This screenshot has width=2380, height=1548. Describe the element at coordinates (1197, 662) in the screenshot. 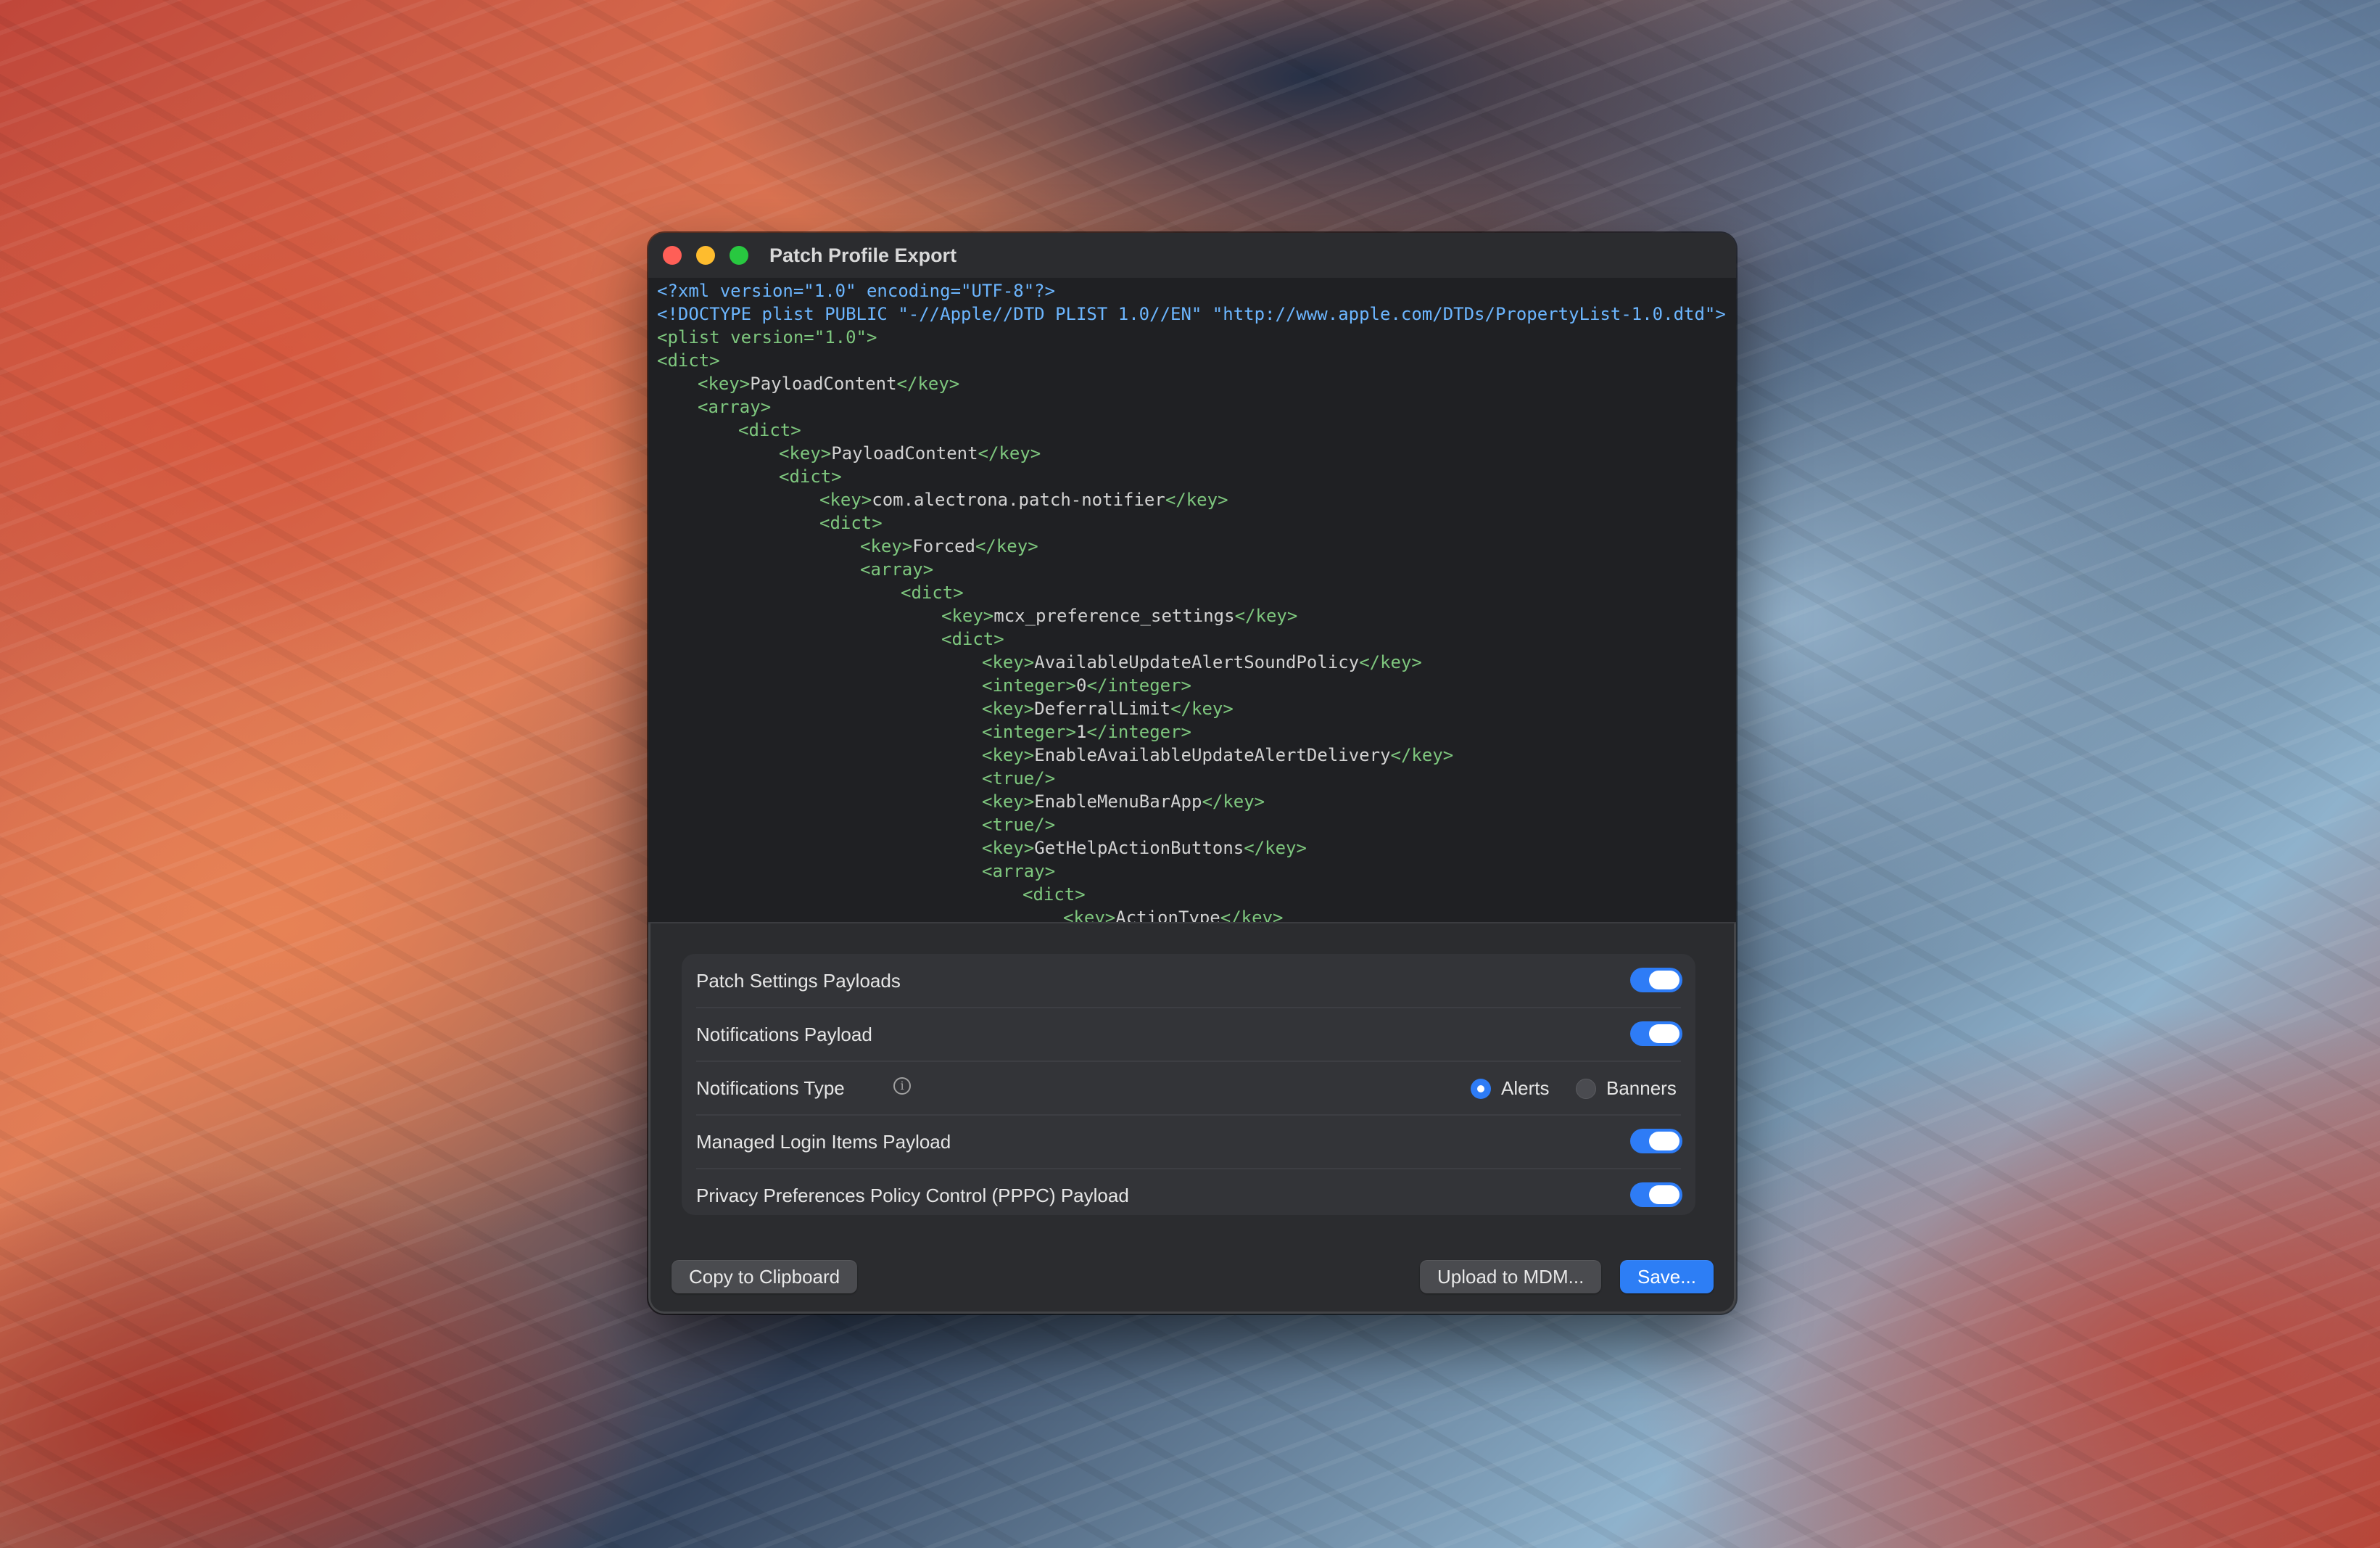

I see `code-text: AvailableUpdateAlertSoundPolicy` at that location.